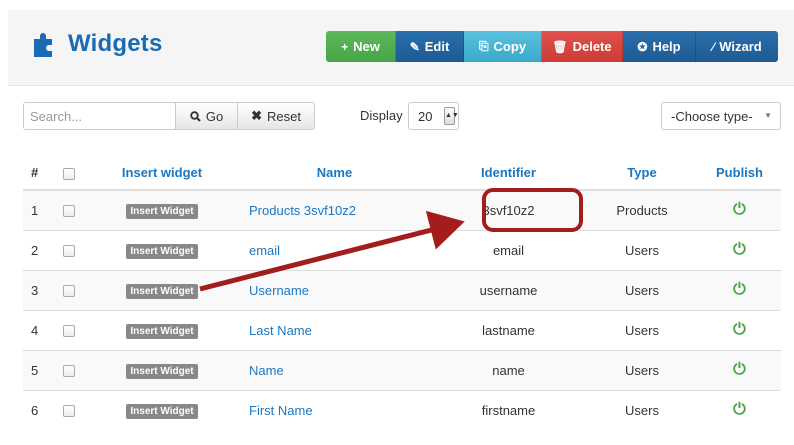 The height and width of the screenshot is (445, 794). What do you see at coordinates (739, 173) in the screenshot?
I see `column-header-publish: Publish` at bounding box center [739, 173].